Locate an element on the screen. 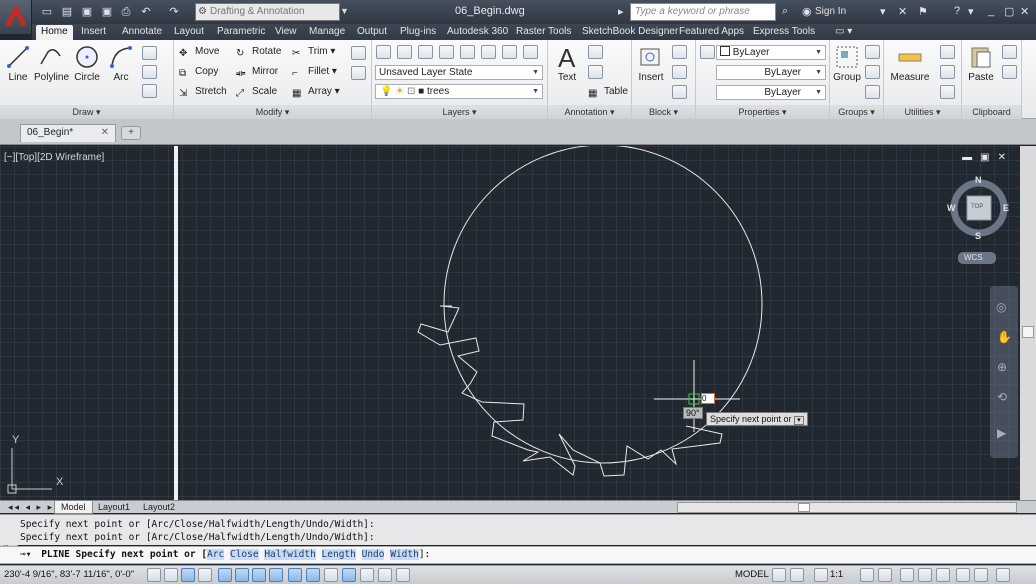 The image size is (1036, 584). coordinates-readout: 230'-4 9/16", 83'-7 11/16", 0'-0" is located at coordinates (69, 574).